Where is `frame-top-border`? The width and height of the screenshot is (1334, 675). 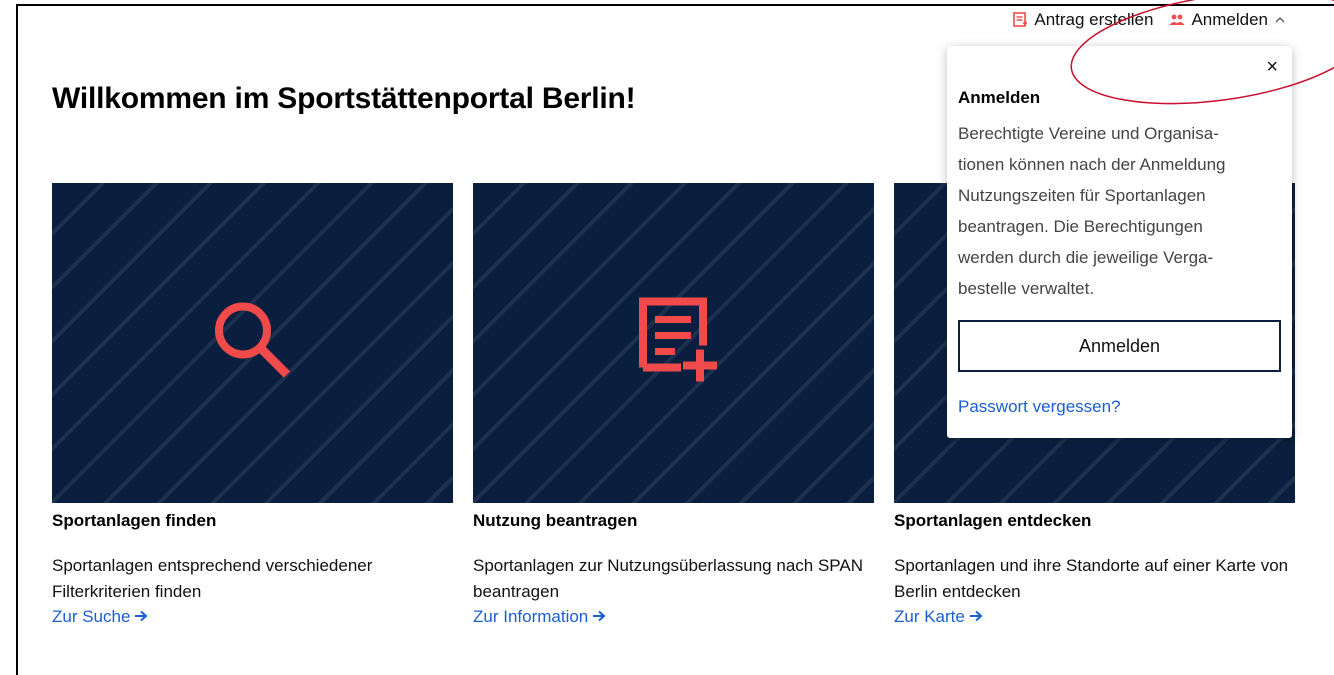 frame-top-border is located at coordinates (675, 5).